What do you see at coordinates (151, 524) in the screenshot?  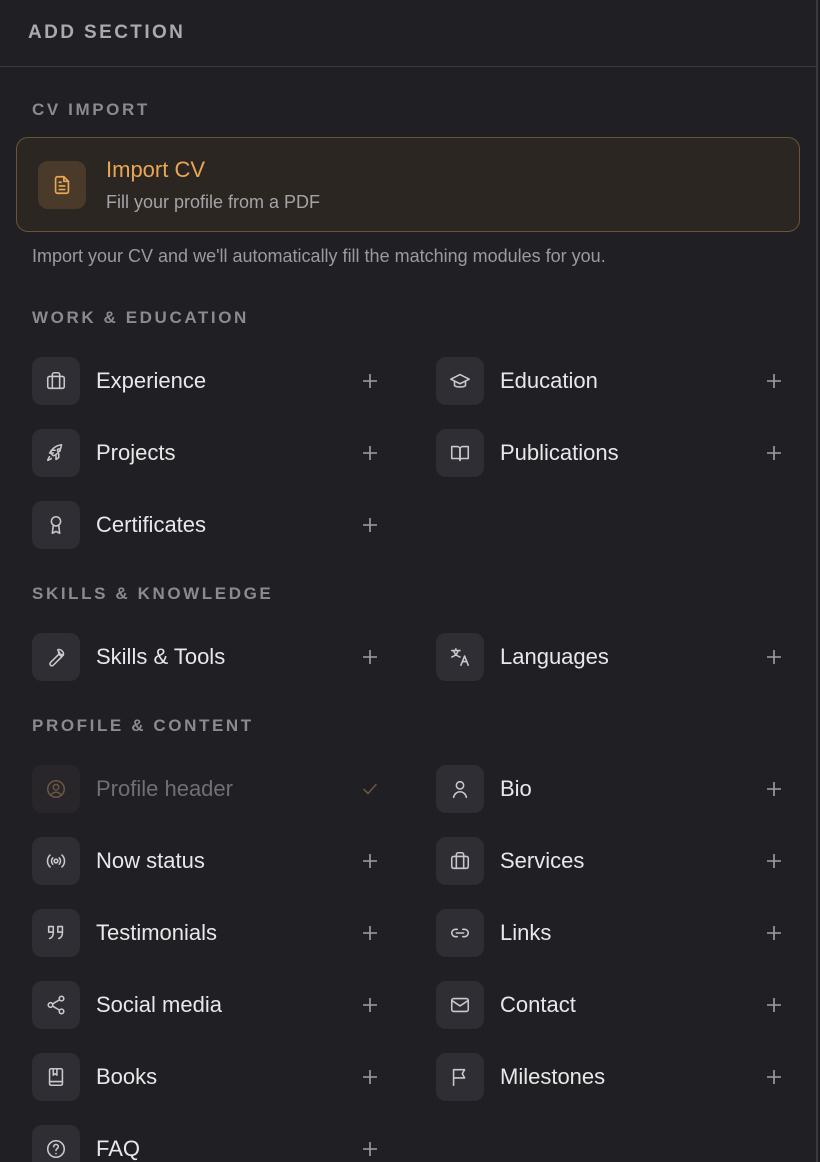 I see `item-label: Certificates` at bounding box center [151, 524].